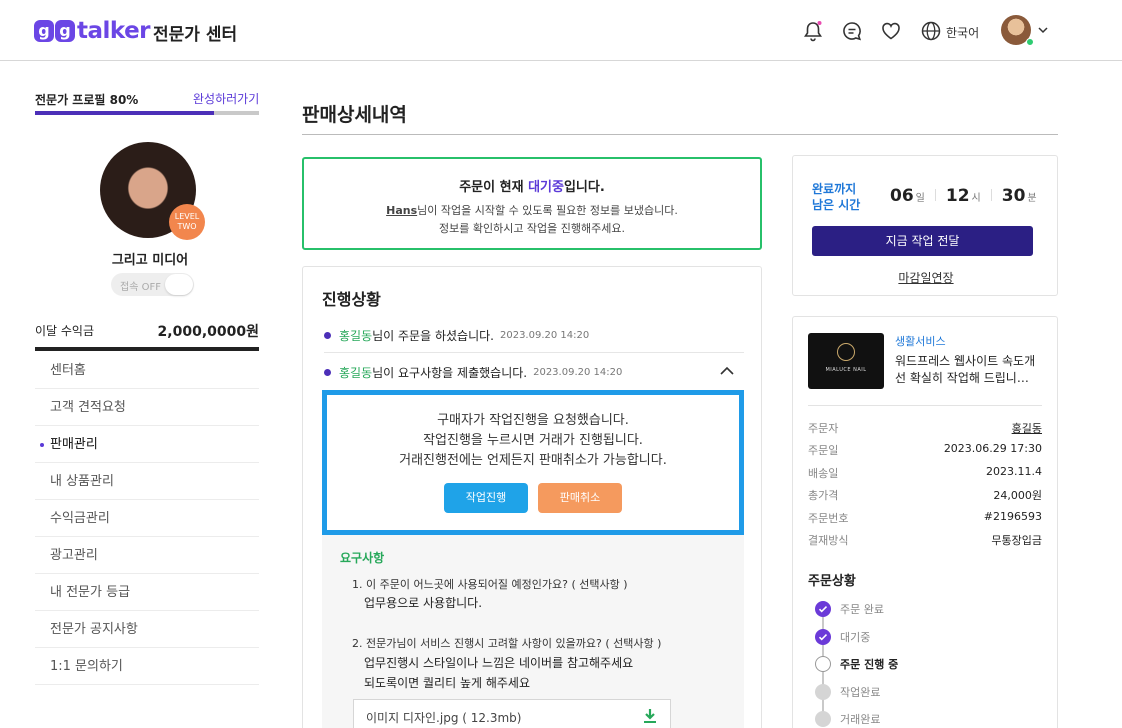 The width and height of the screenshot is (1122, 728). I want to click on countdown-minutes-unit: 분, so click(1032, 198).